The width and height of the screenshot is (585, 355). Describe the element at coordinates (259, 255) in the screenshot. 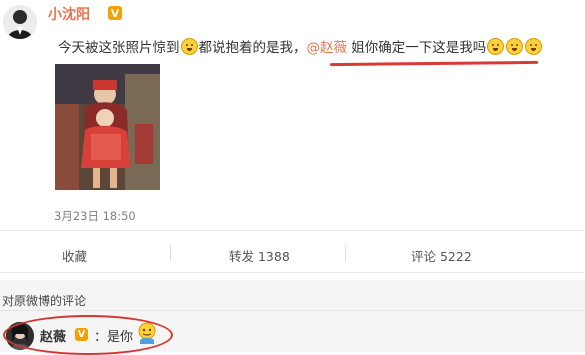

I see `repost-button: 转发 1388` at that location.